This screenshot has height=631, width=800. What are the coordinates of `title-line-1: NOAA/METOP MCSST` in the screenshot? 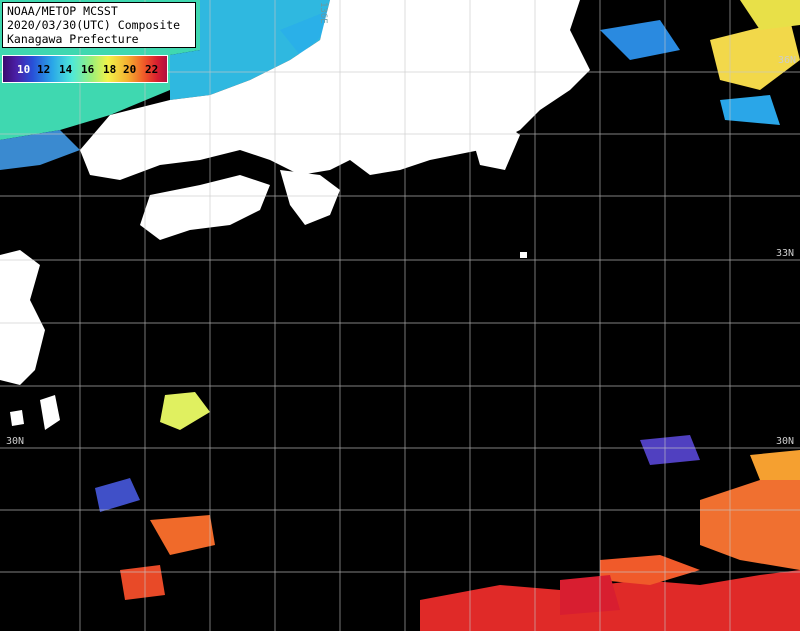 It's located at (62, 11).